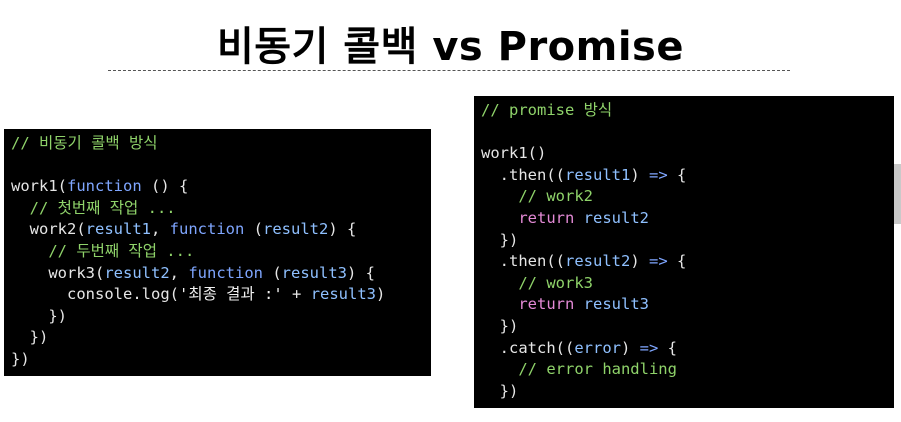 The width and height of the screenshot is (901, 422). Describe the element at coordinates (555, 282) in the screenshot. I see `code-comment: // work3` at that location.